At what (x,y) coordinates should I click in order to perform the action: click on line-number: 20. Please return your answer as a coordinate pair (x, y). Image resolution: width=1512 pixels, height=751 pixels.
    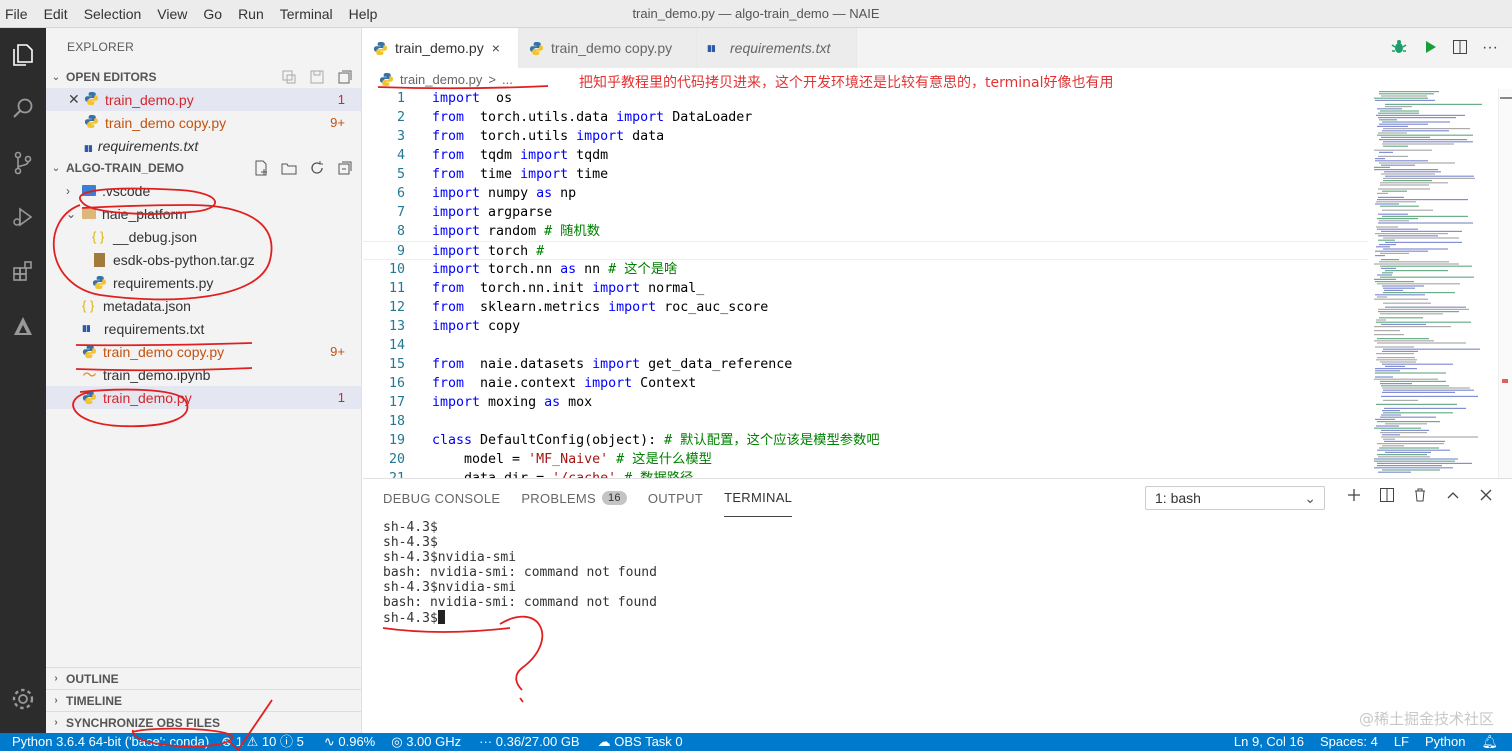
    Looking at the image, I should click on (396, 459).